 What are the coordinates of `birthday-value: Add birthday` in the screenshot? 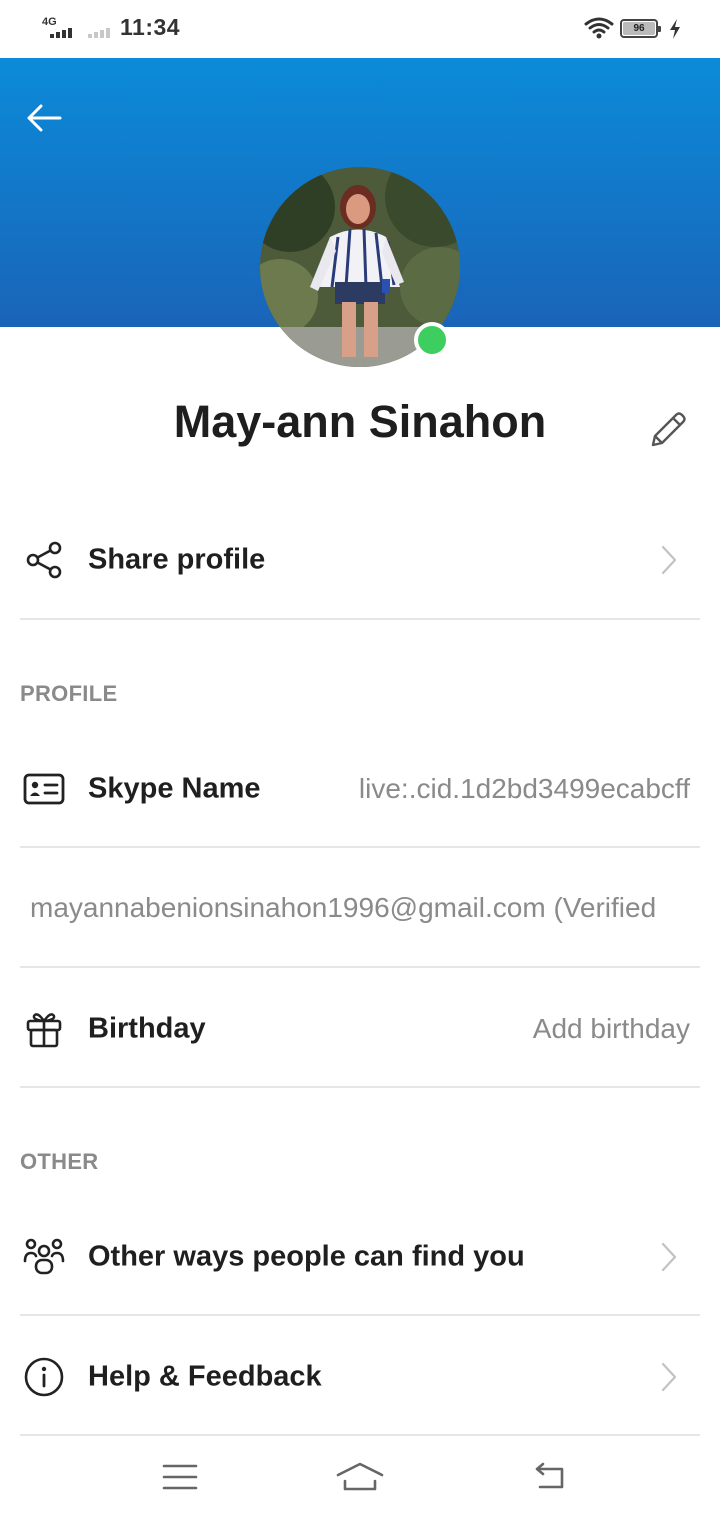 It's located at (611, 1029).